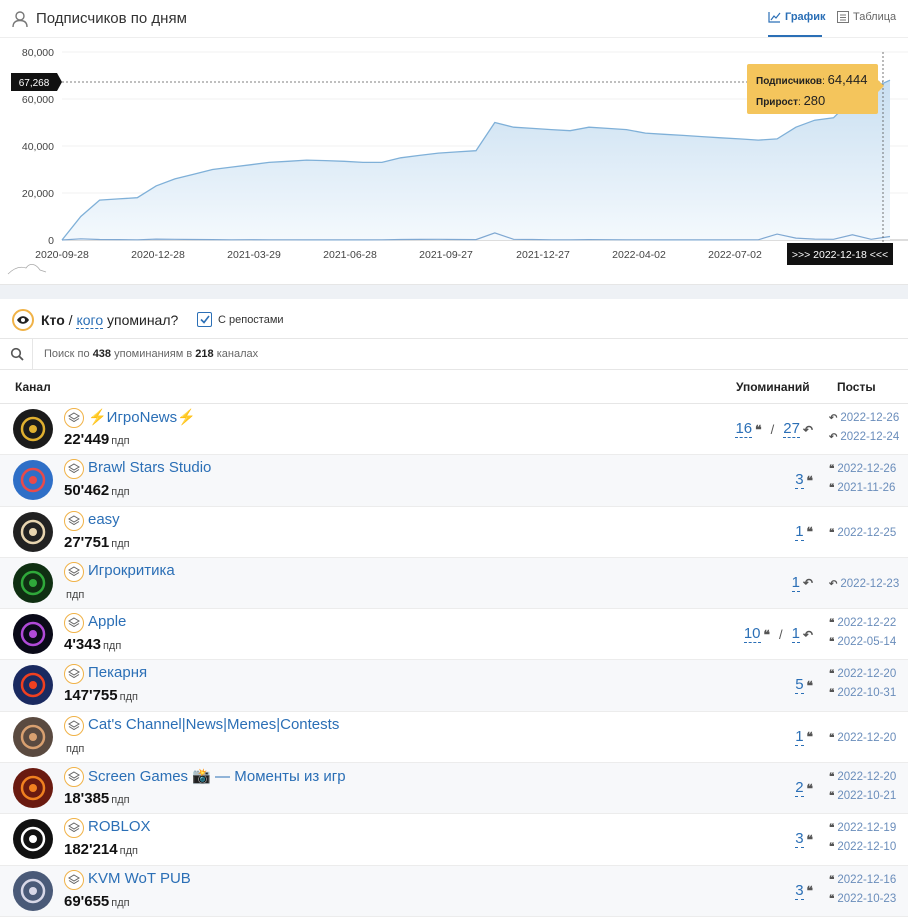 The height and width of the screenshot is (920, 908). What do you see at coordinates (752, 635) in the screenshot?
I see `mention-count: 10` at bounding box center [752, 635].